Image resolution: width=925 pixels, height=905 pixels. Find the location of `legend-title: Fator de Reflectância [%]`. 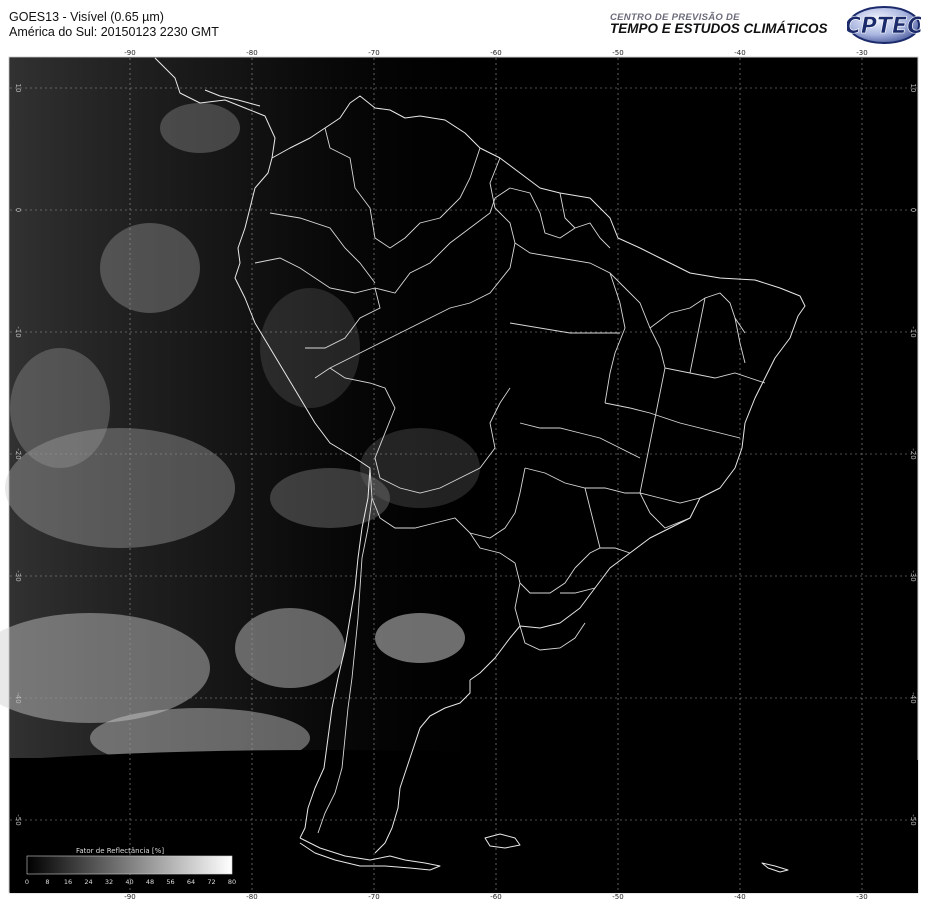

legend-title: Fator de Reflectância [%] is located at coordinates (120, 851).